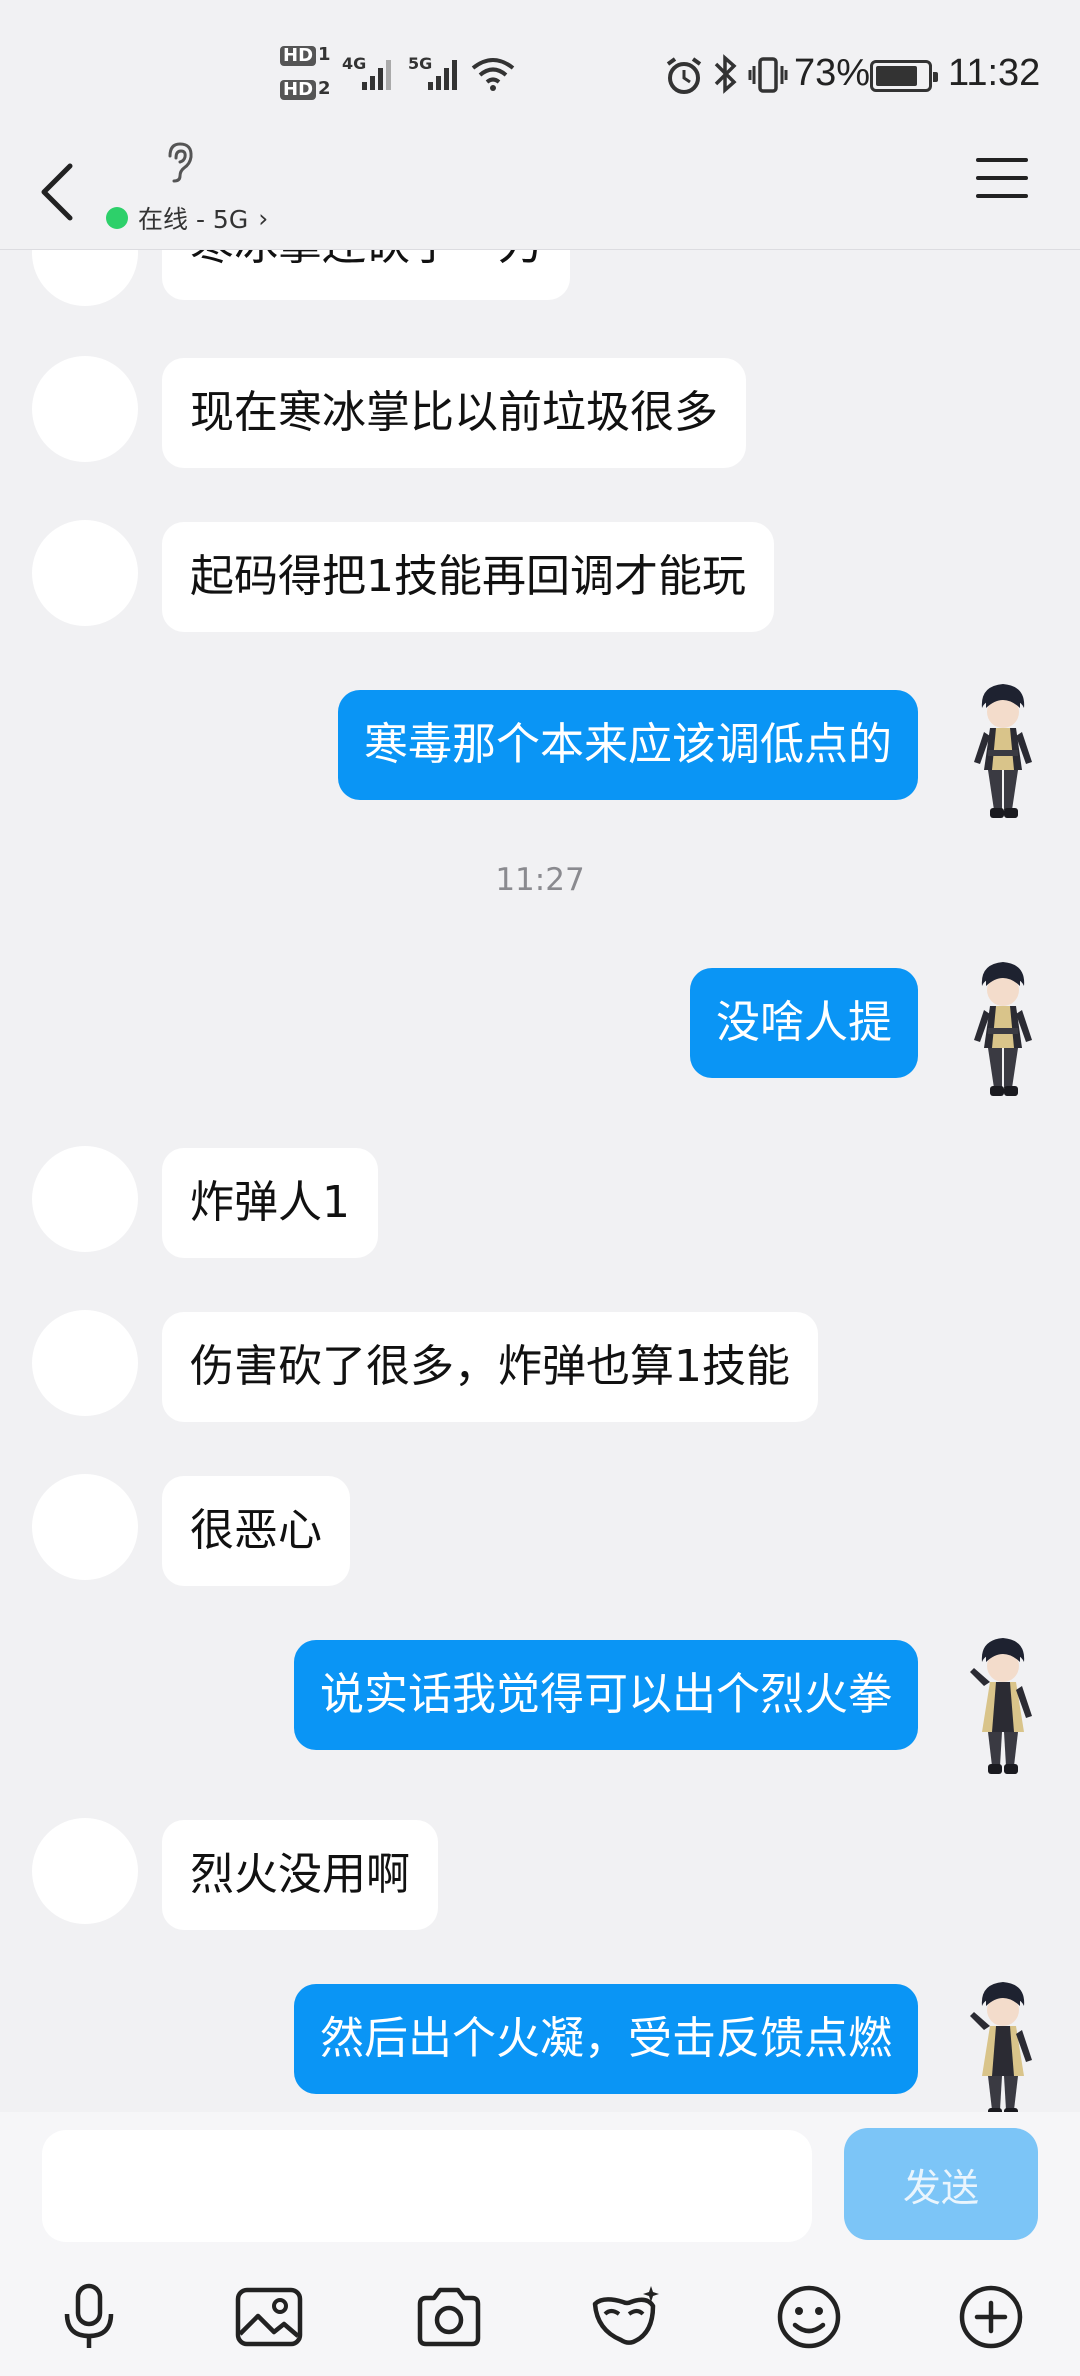  Describe the element at coordinates (490, 1367) in the screenshot. I see `message-bubble: 伤害砍了很多，炸弹也算1技能` at that location.